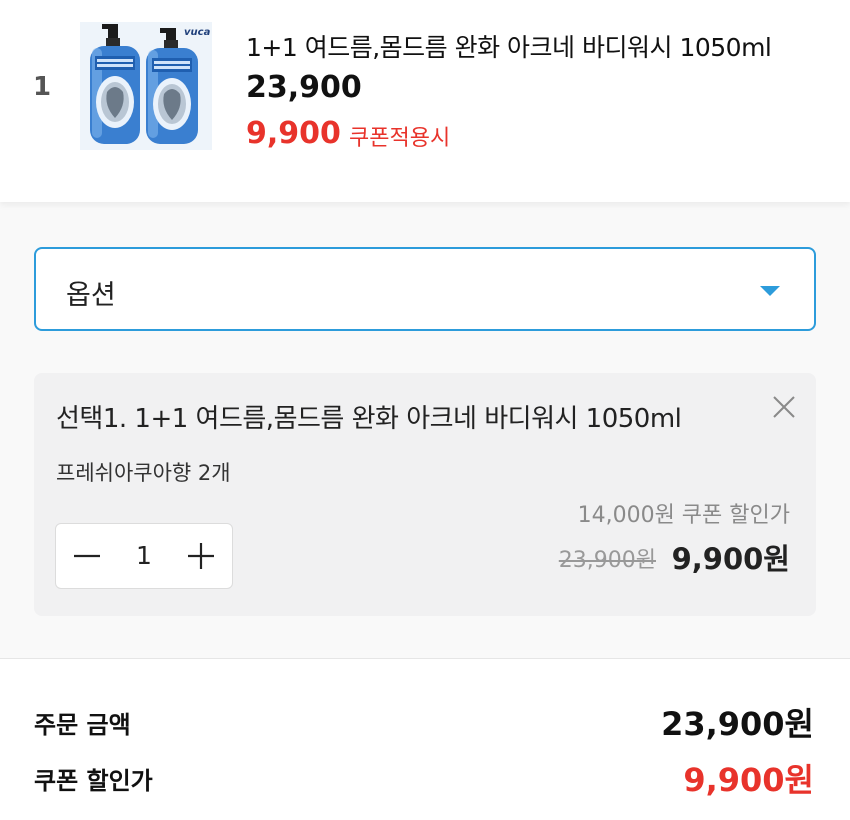  What do you see at coordinates (424, 721) in the screenshot?
I see `order-amount-row: 주문 금액 23,900원` at bounding box center [424, 721].